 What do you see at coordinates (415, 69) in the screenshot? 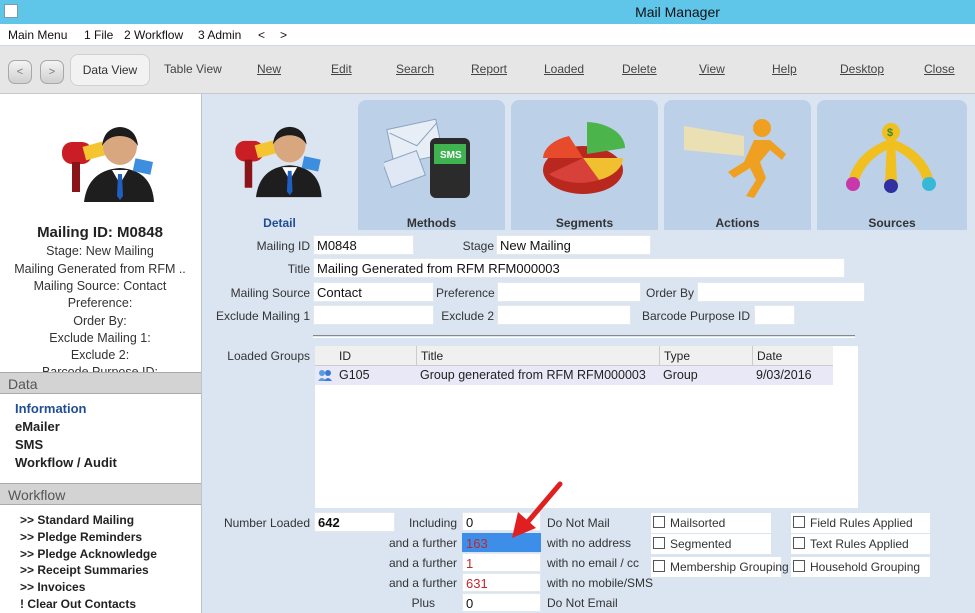
I see `search-button: Search` at bounding box center [415, 69].